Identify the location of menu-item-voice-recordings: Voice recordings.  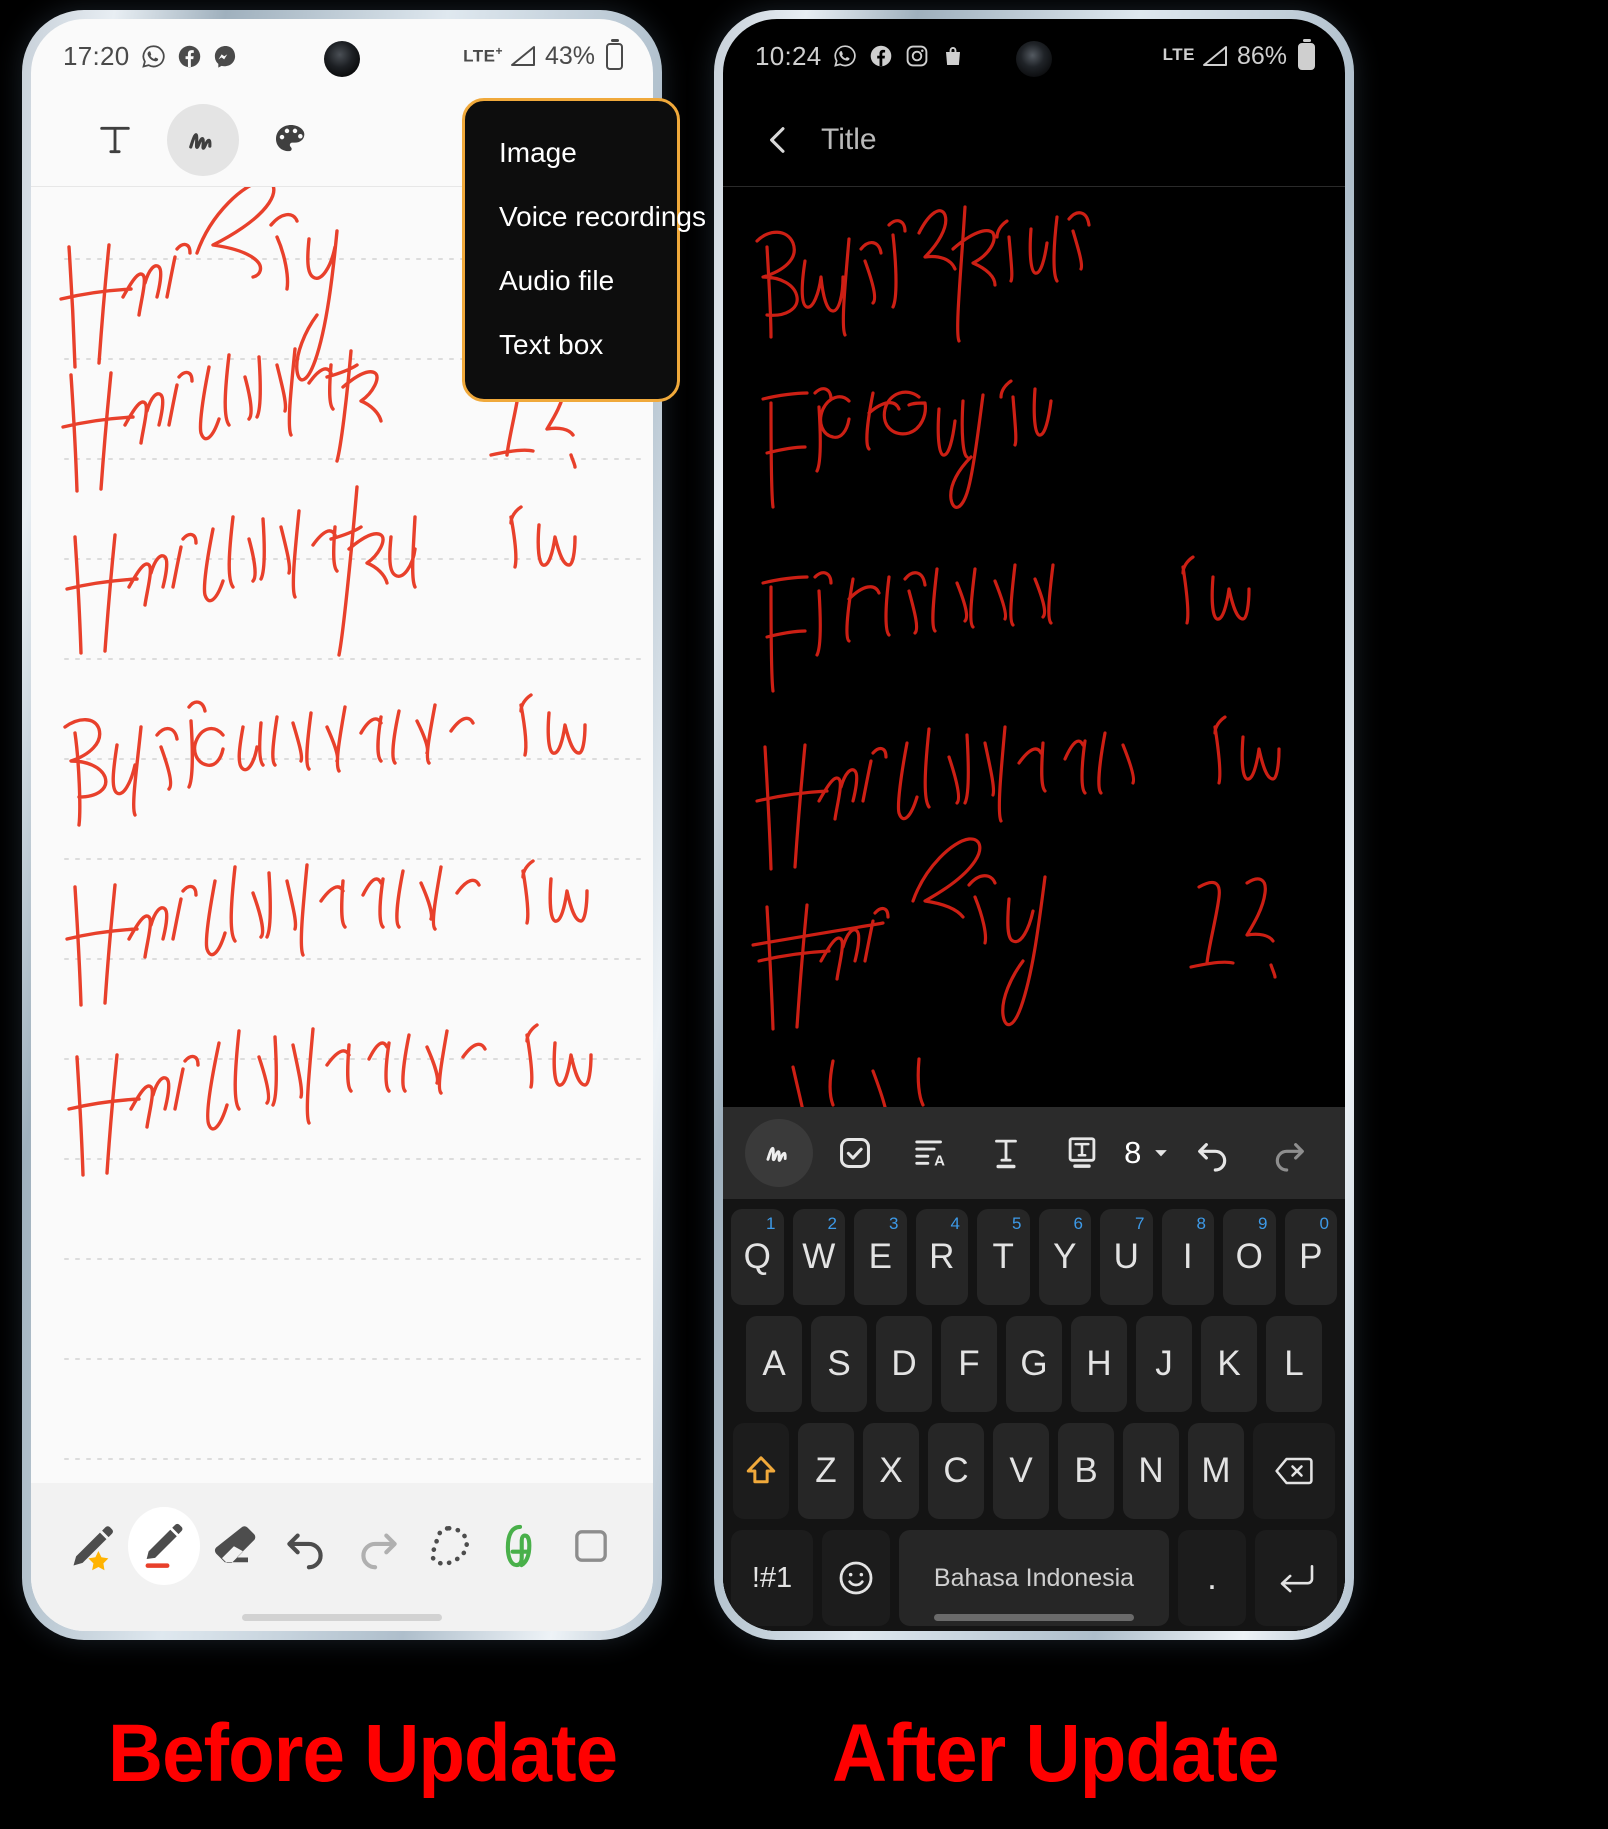
(585, 217).